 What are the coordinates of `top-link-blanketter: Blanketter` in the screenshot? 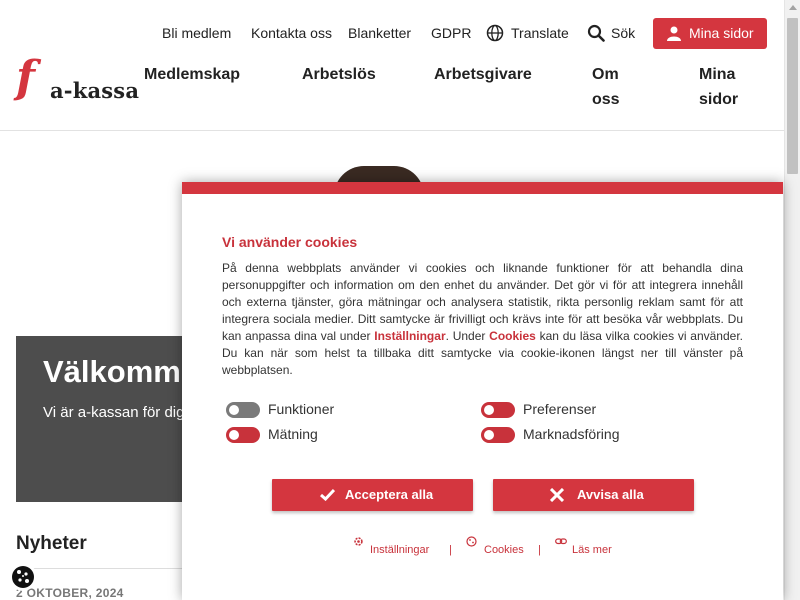 It's located at (379, 33).